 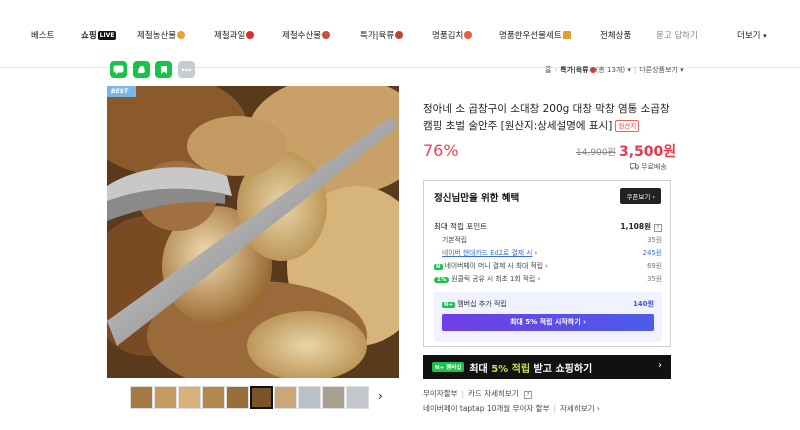 I want to click on talk-share-button, so click(x=118, y=69).